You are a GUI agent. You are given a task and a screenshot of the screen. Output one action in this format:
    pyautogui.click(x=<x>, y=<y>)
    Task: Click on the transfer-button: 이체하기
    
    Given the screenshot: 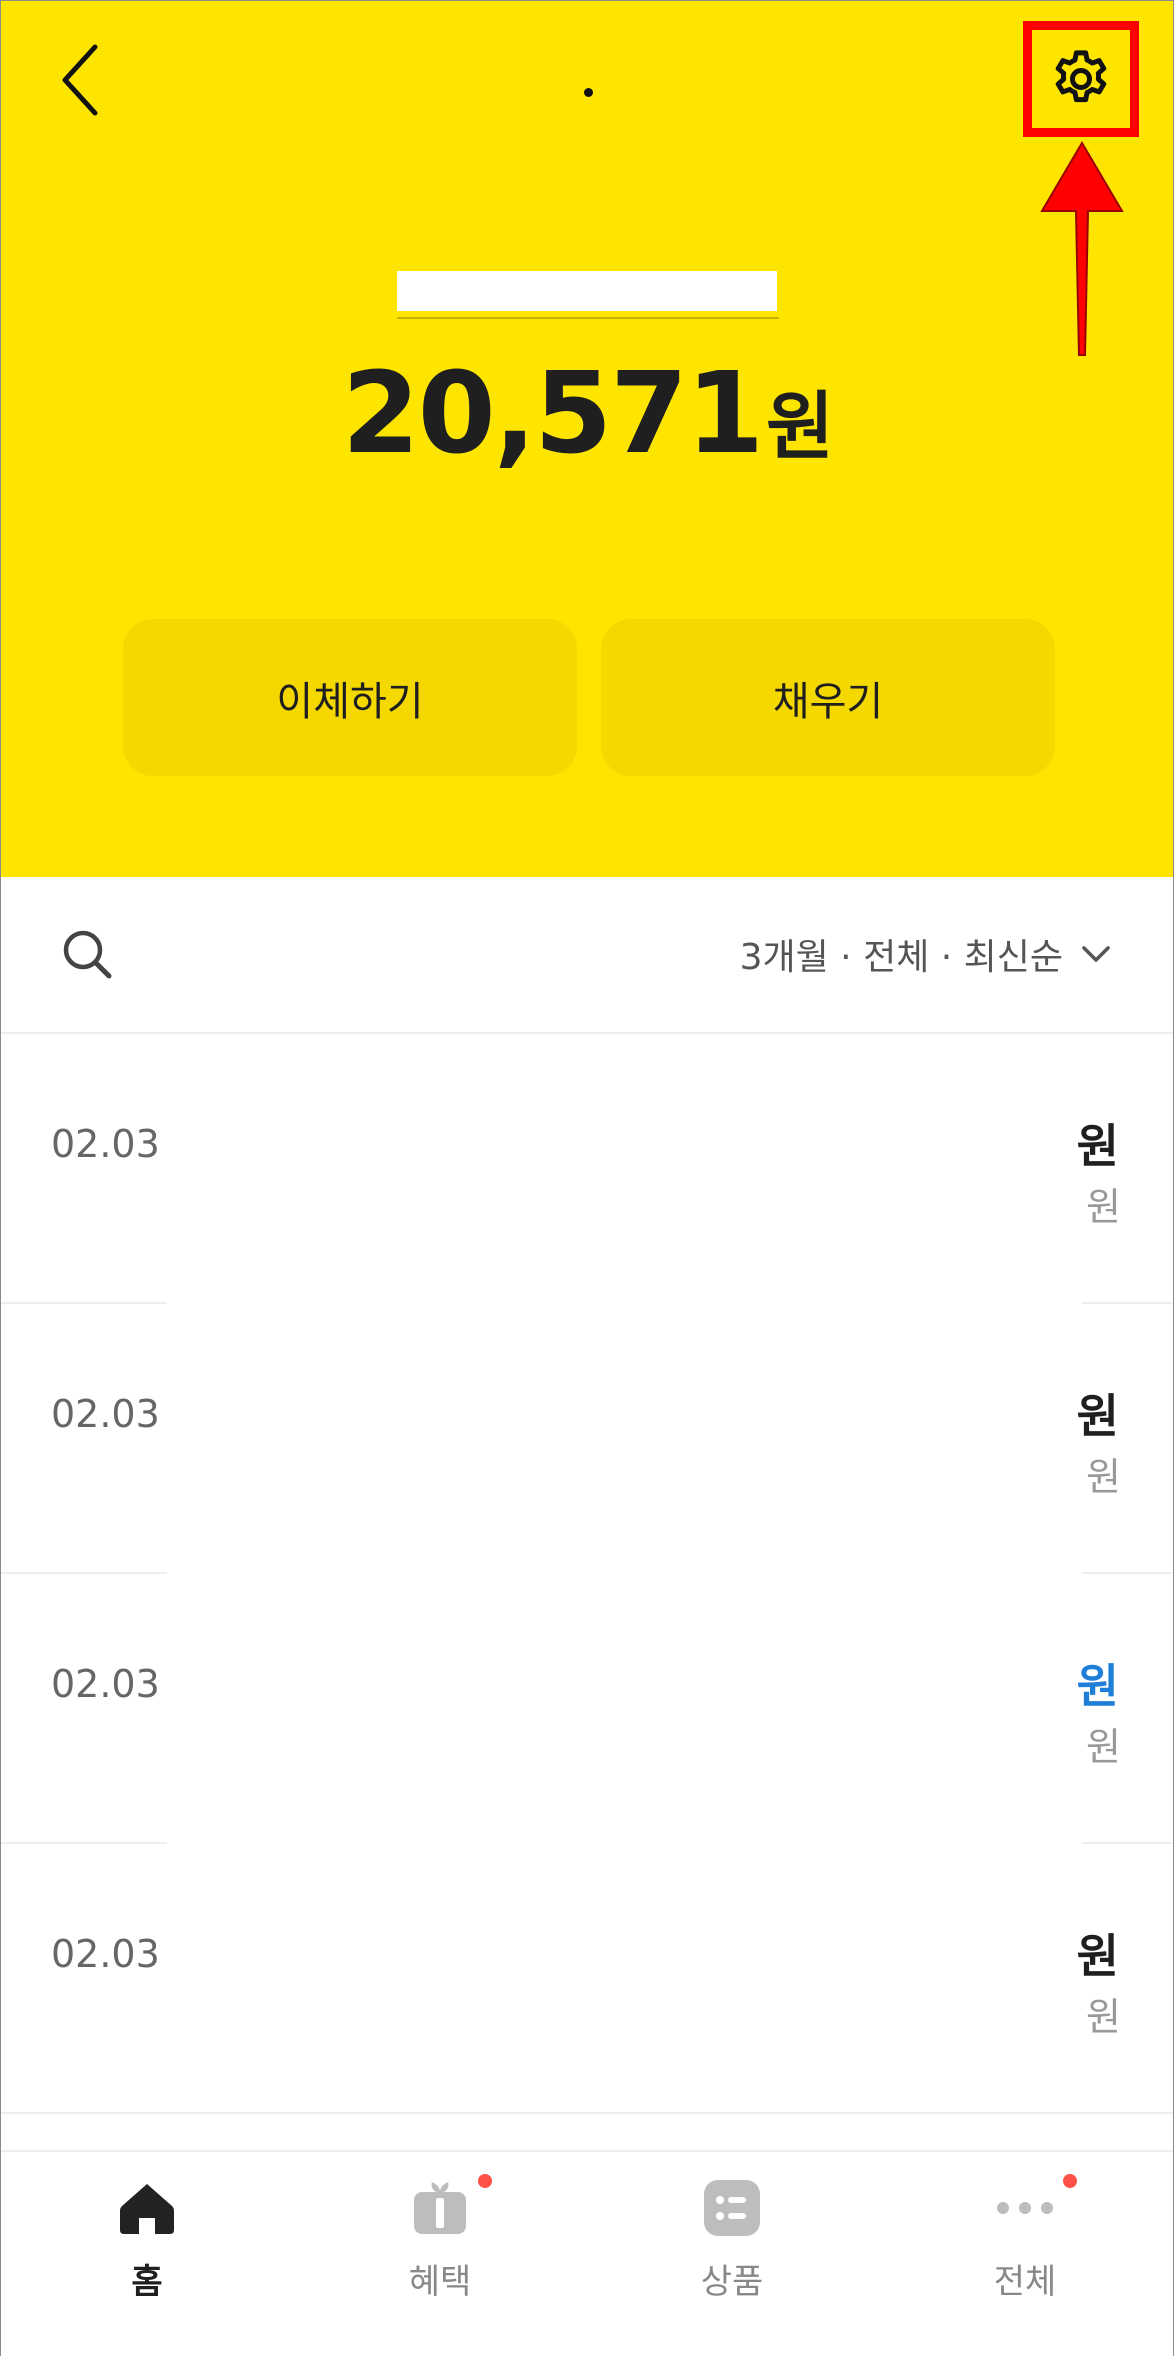 What is the action you would take?
    pyautogui.click(x=350, y=697)
    